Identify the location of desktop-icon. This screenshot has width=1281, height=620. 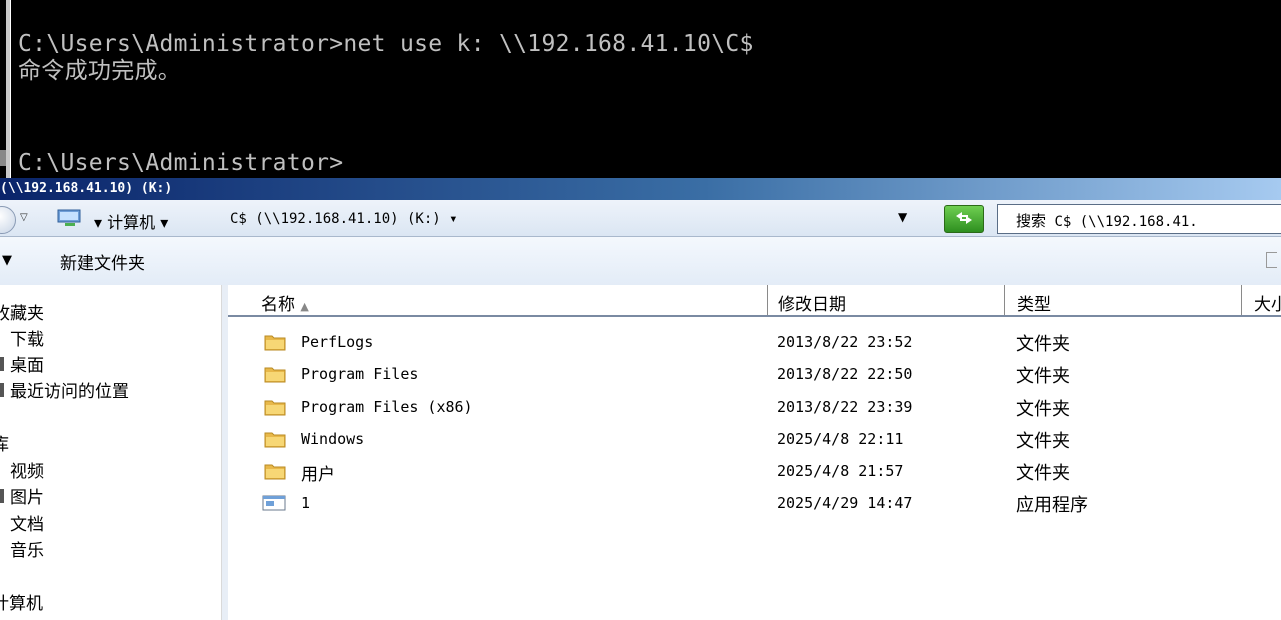
(2, 364).